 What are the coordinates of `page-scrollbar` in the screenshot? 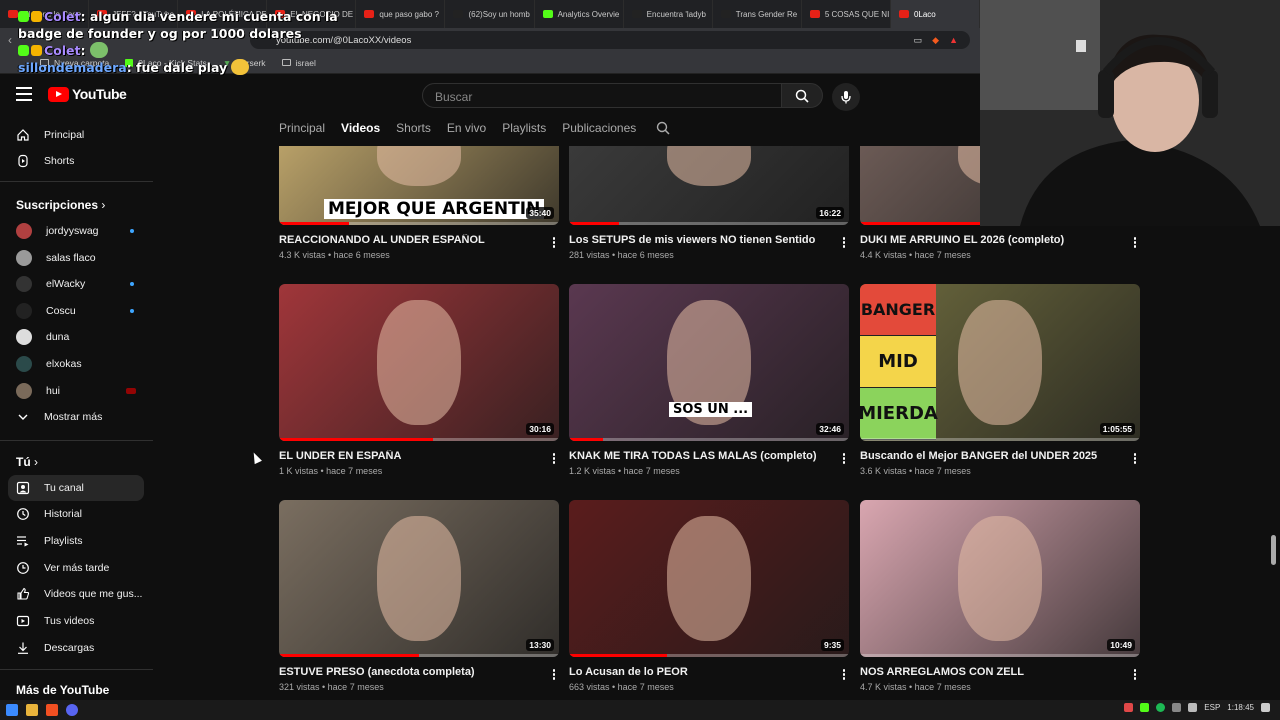 It's located at (1273, 550).